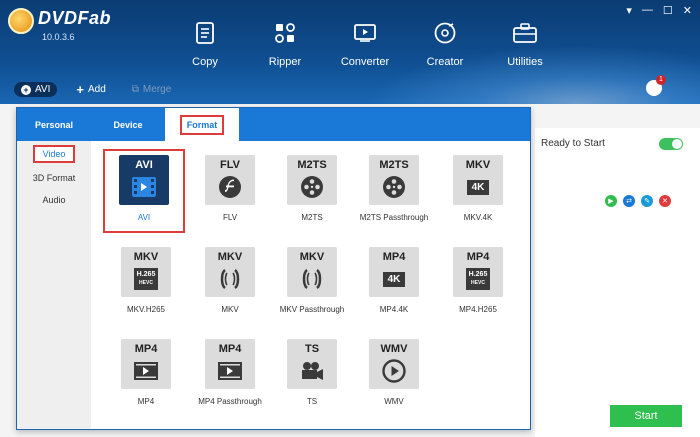  I want to click on format-label: MP4, so click(146, 401).